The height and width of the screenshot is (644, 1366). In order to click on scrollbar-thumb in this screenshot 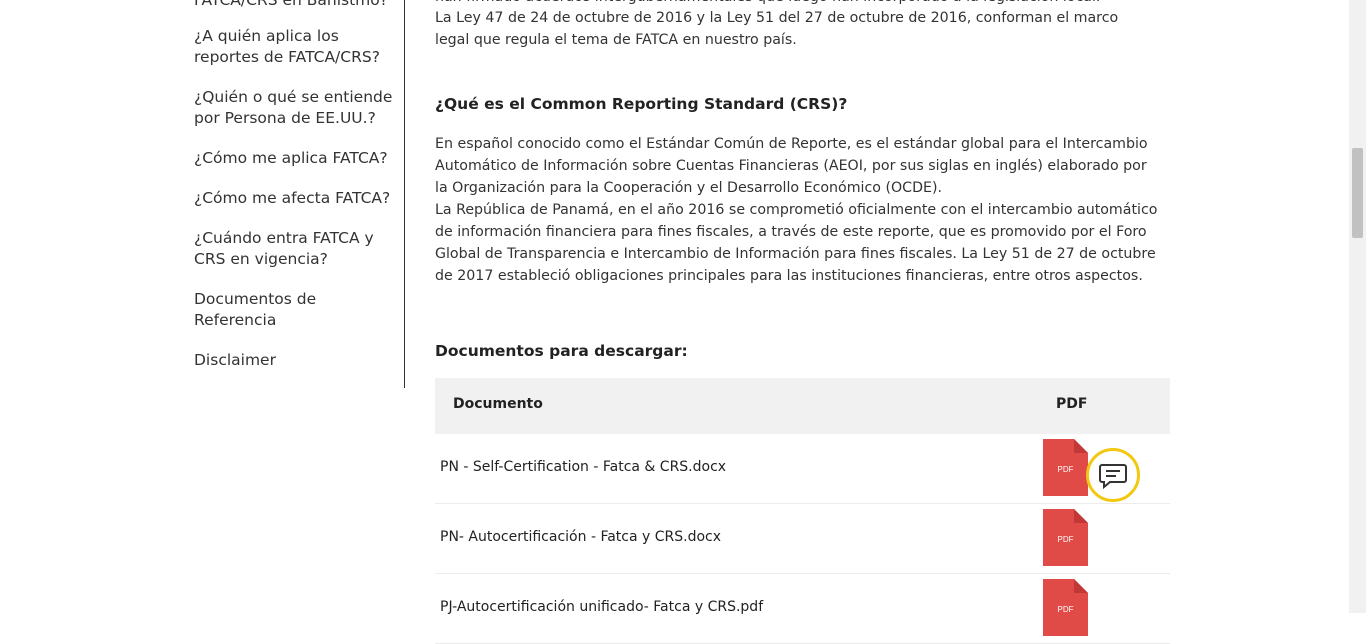, I will do `click(1357, 193)`.